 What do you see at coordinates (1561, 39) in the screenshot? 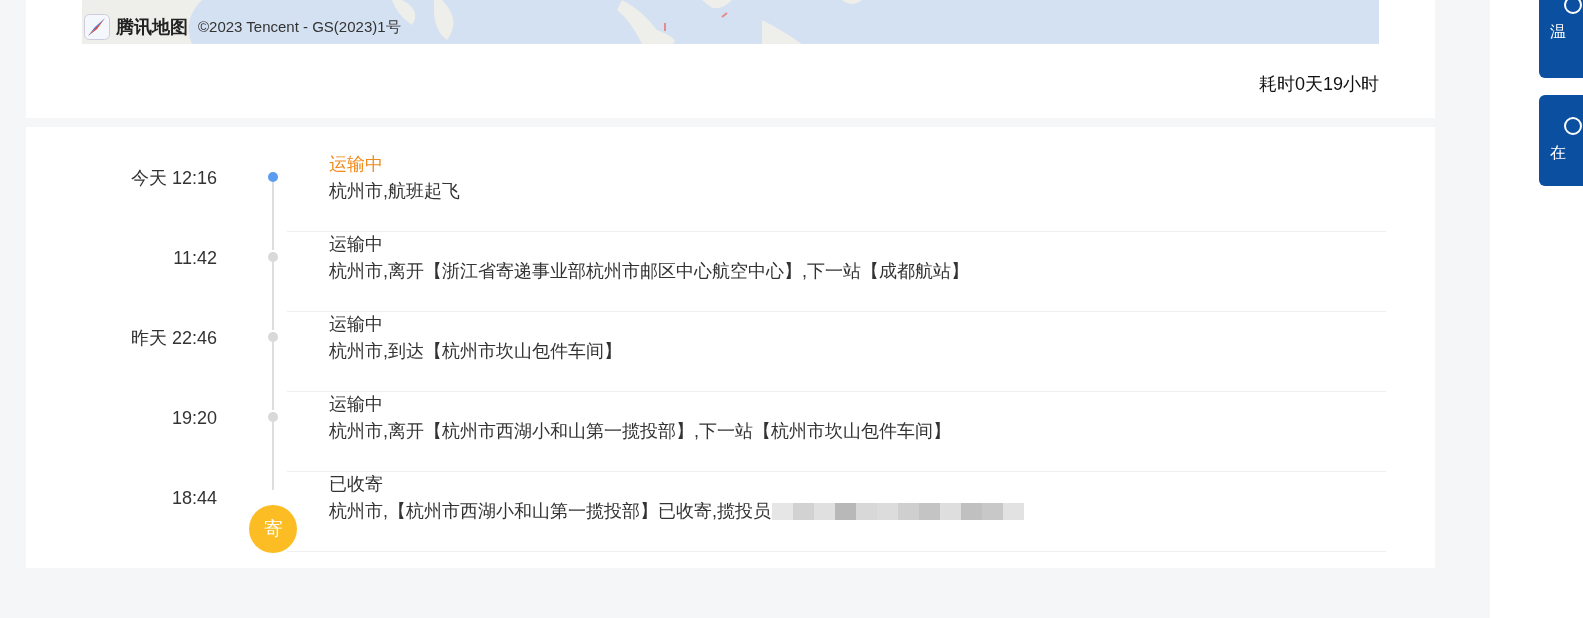
I see `side-button: 温` at bounding box center [1561, 39].